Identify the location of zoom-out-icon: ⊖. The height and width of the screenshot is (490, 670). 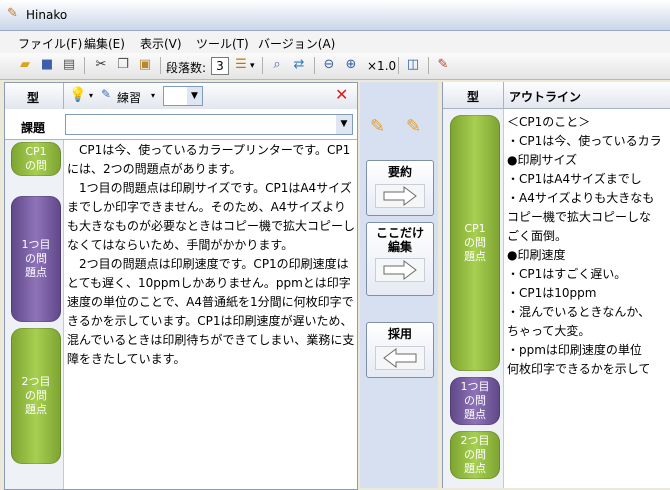
(329, 65).